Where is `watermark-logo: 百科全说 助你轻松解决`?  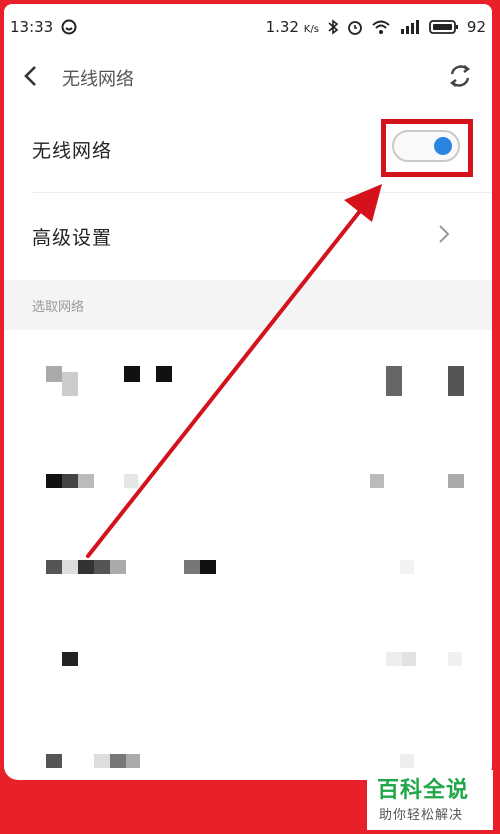
watermark-logo: 百科全说 助你轻松解决 is located at coordinates (430, 800).